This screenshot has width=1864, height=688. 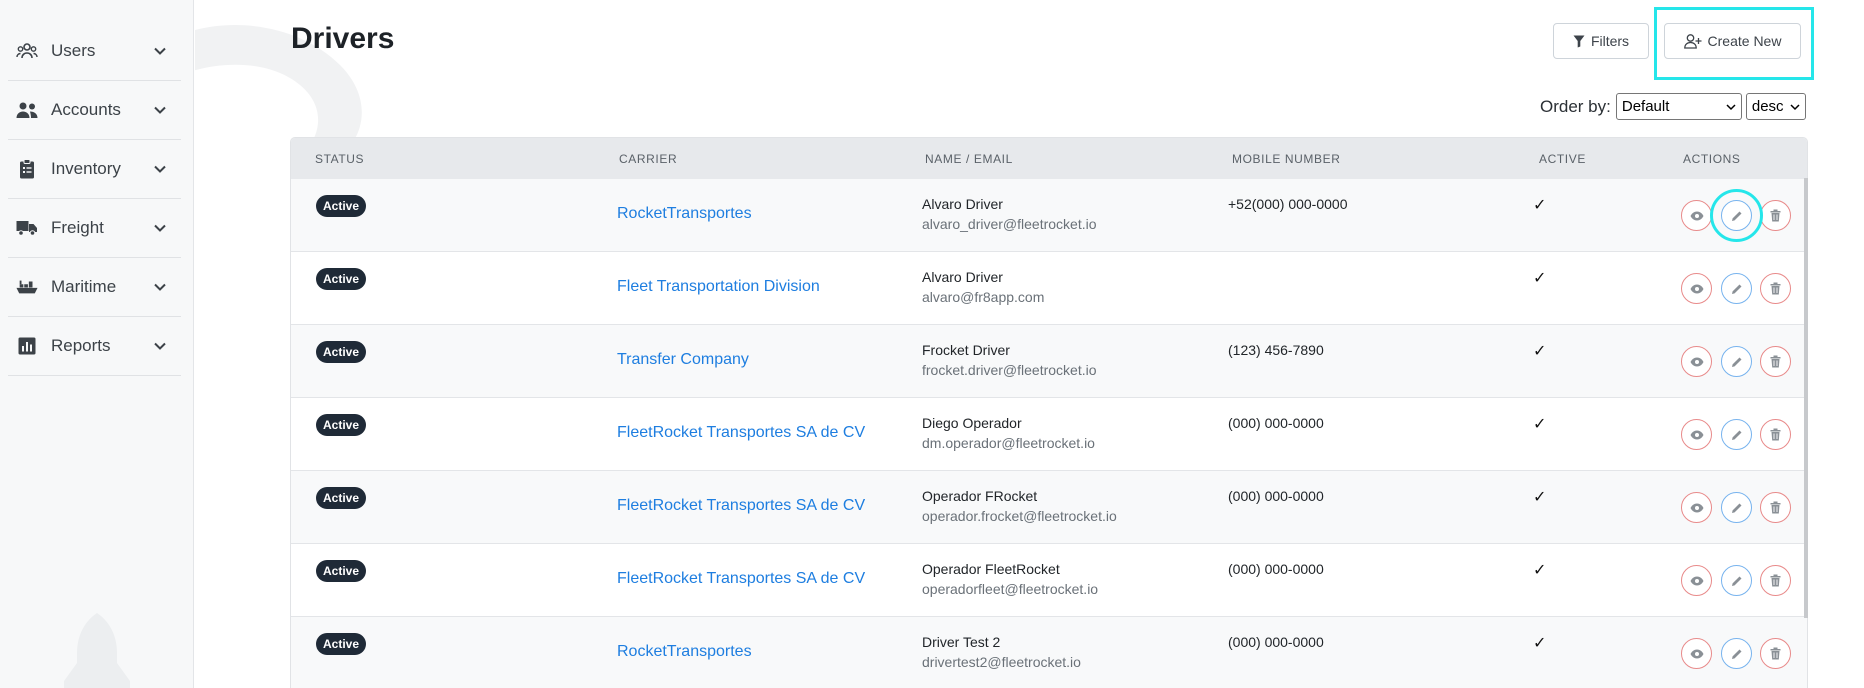 I want to click on sidebar-item-maritime: Maritime, so click(x=94, y=287).